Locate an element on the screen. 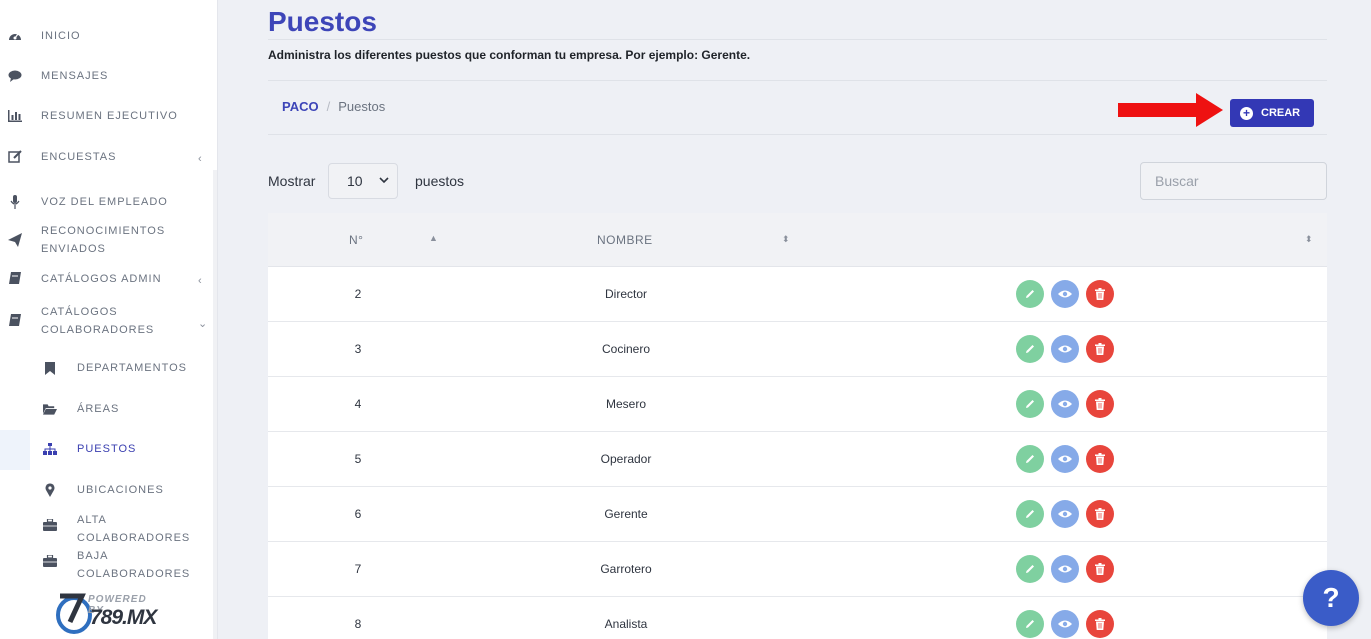  sidebar-item-catalogos-colaboradores: CATÁLOGOS COLABORADORES ⌄ is located at coordinates (109, 321).